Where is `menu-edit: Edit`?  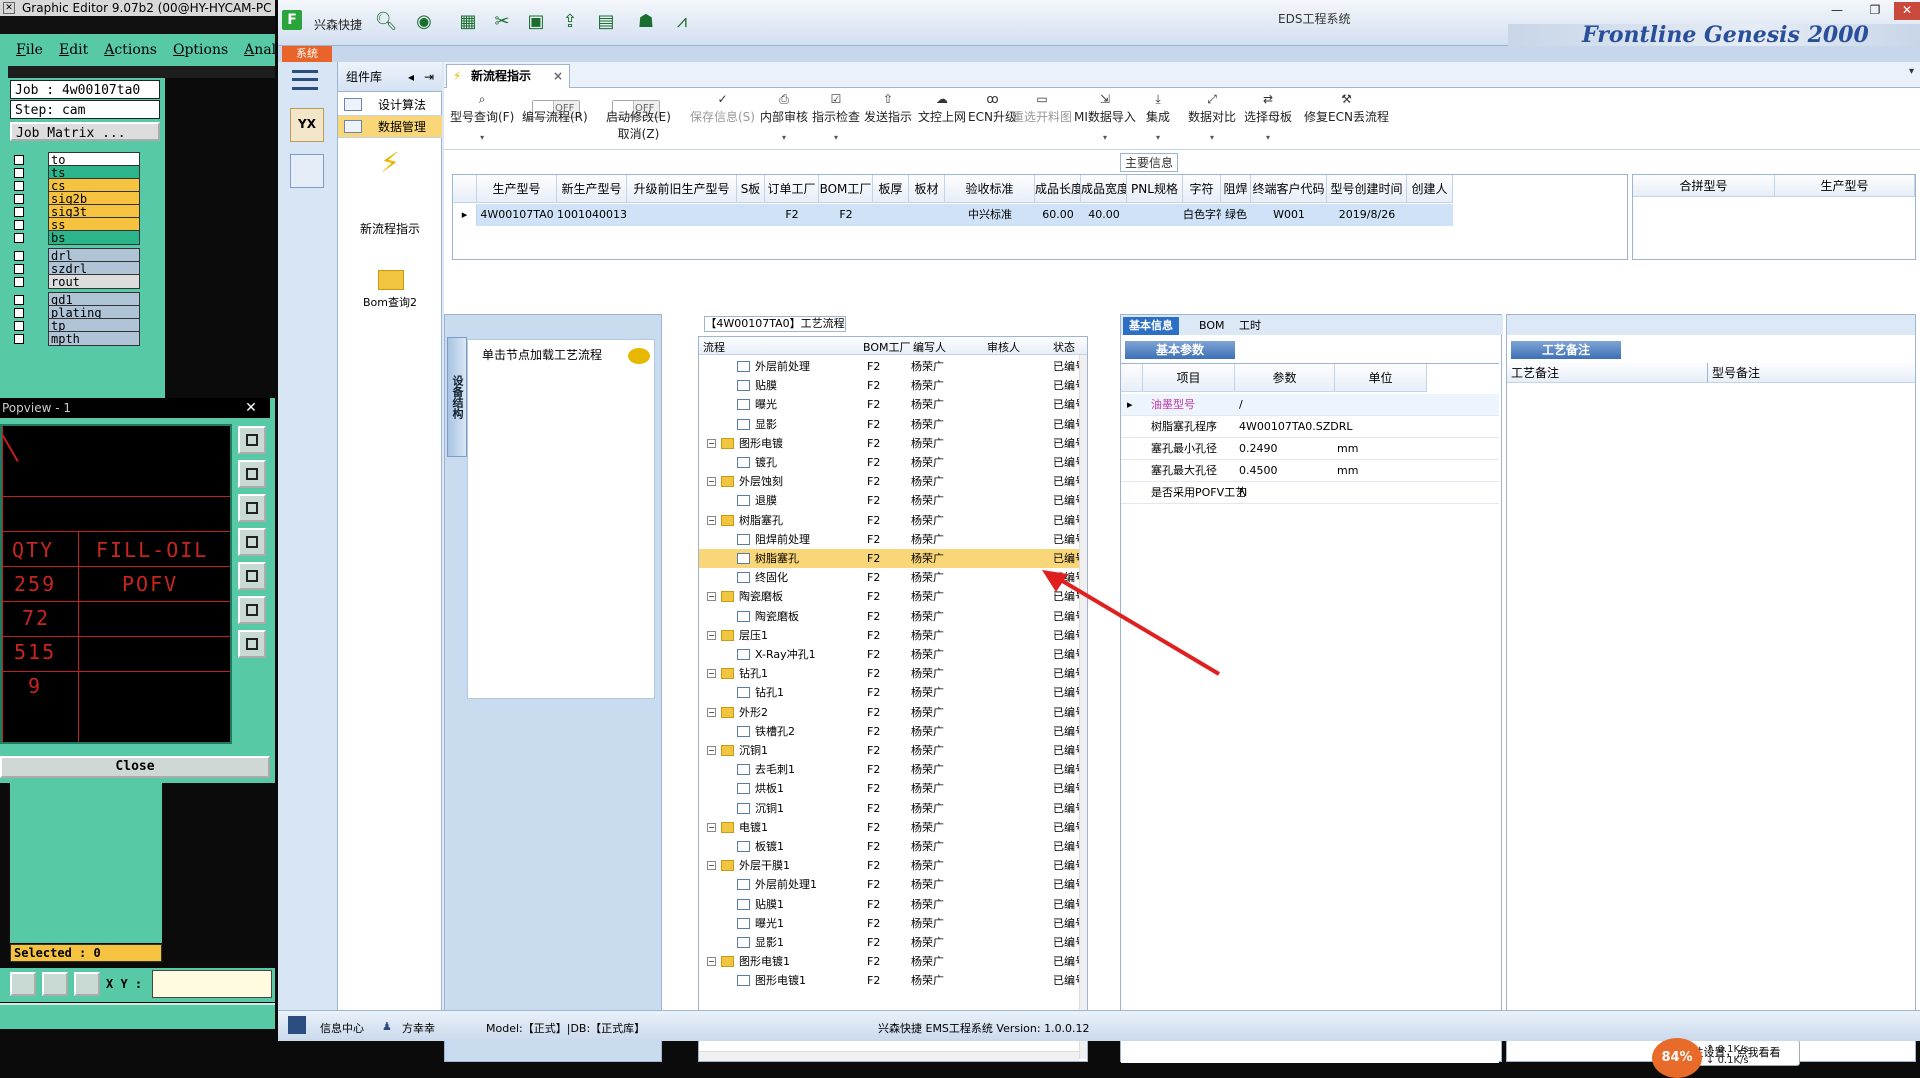 menu-edit: Edit is located at coordinates (73, 50).